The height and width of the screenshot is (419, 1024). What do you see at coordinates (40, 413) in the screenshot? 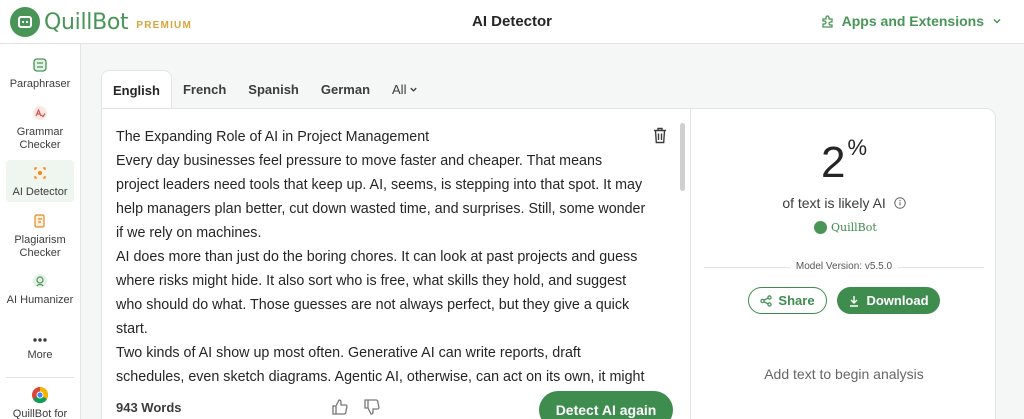
I see `sidebar-label-quillbot-for: QuillBot for` at bounding box center [40, 413].